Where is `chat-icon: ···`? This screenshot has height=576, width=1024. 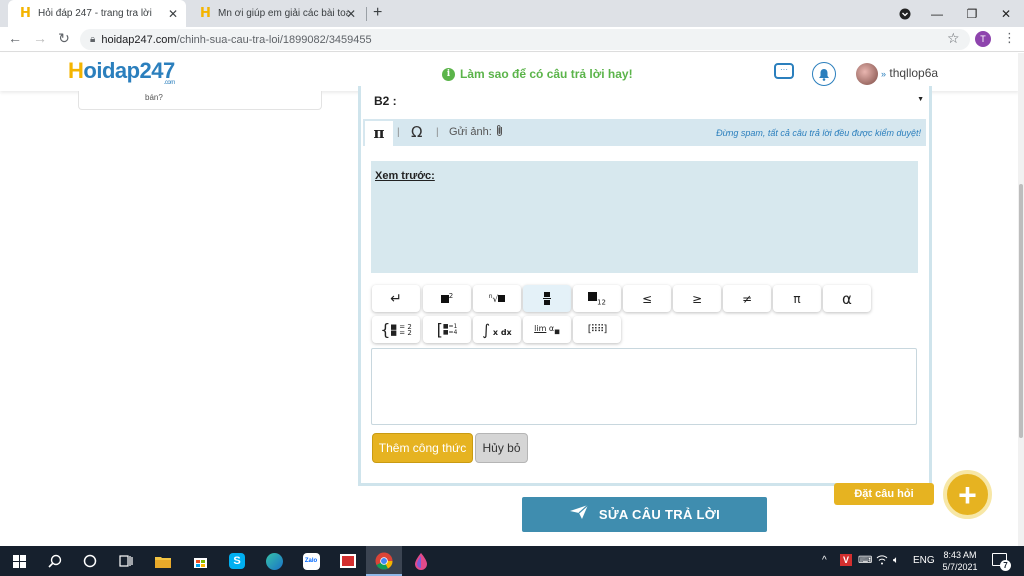 chat-icon: ··· is located at coordinates (784, 71).